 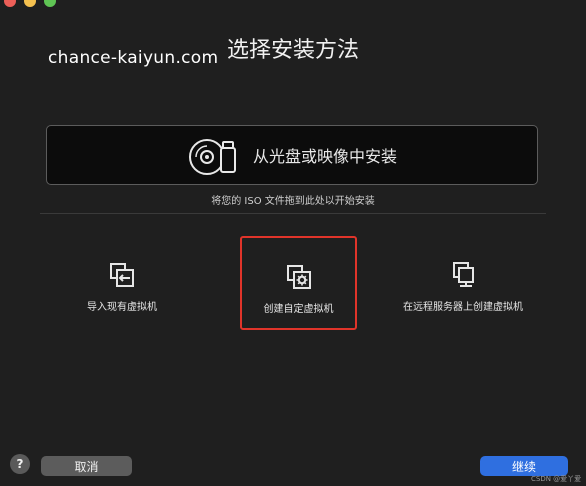 I want to click on import-vm-icon, so click(x=122, y=275).